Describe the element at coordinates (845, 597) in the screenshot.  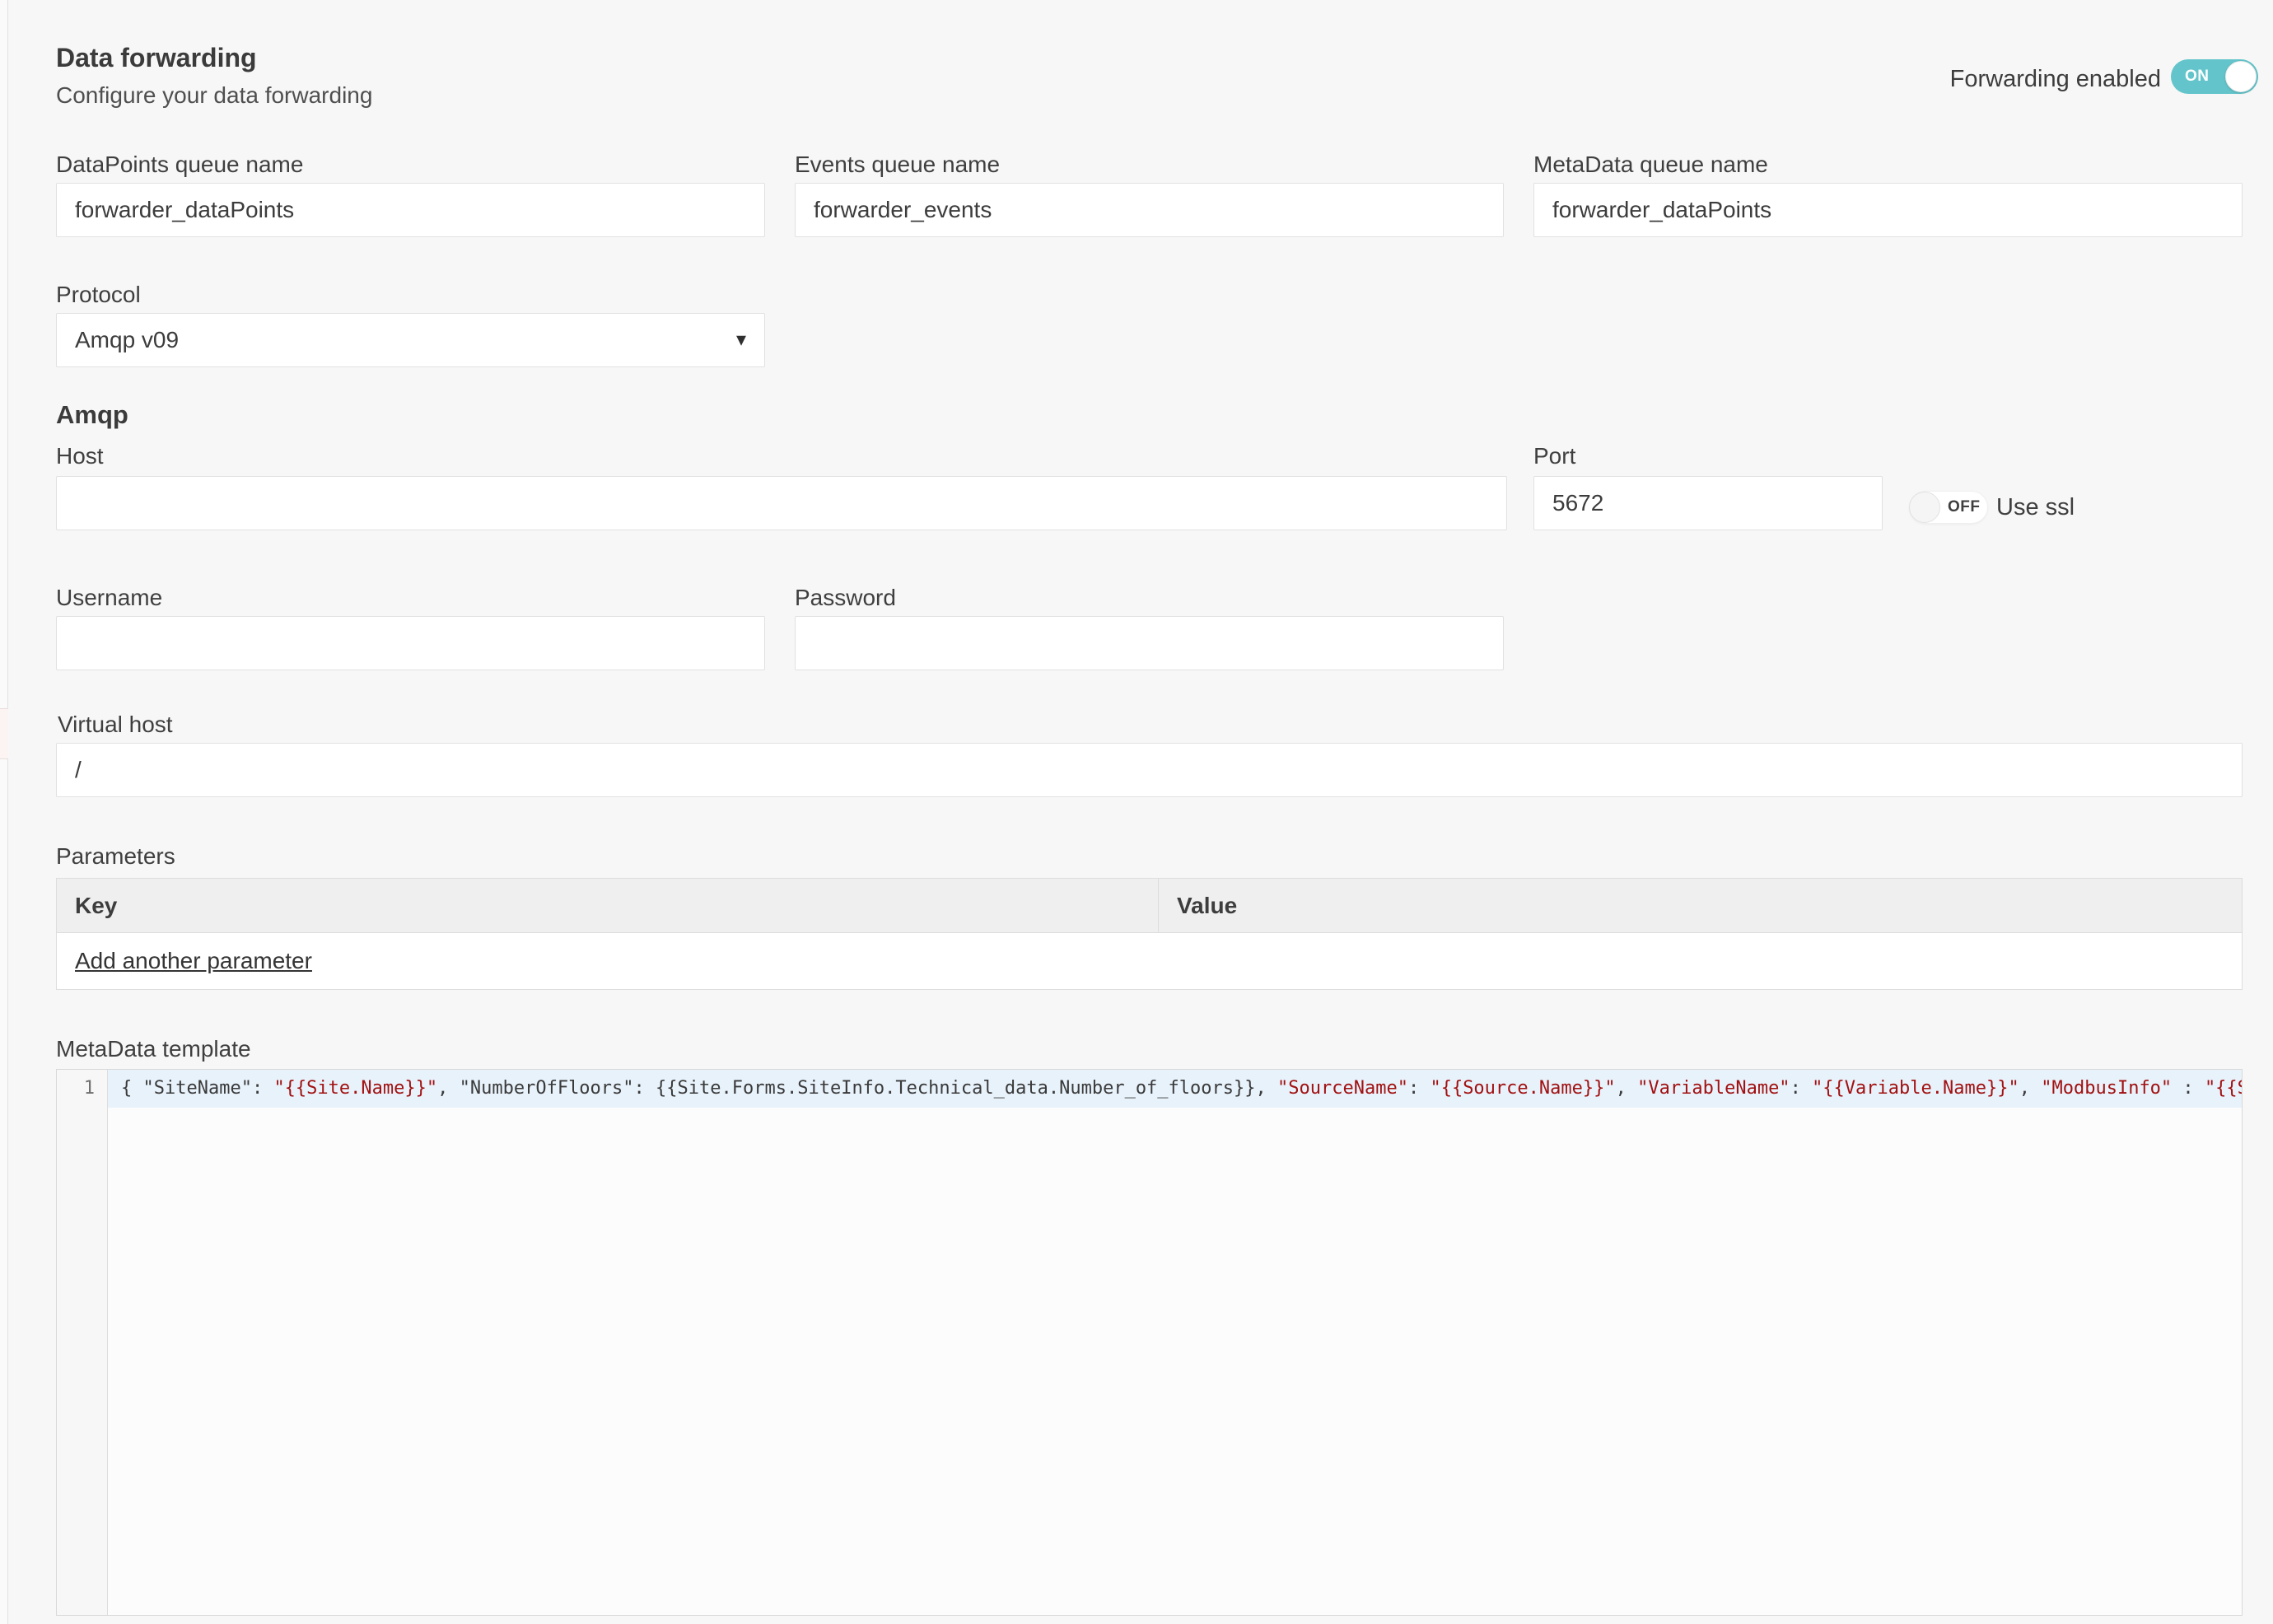
I see `password-label: Password` at that location.